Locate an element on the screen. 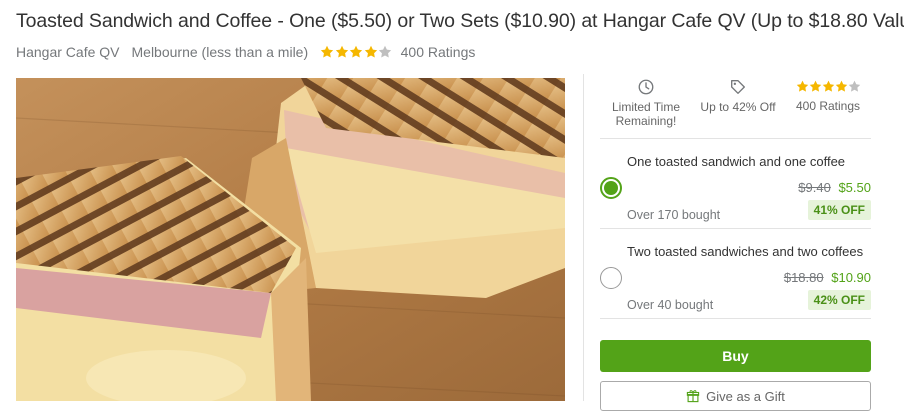 Image resolution: width=904 pixels, height=411 pixels. option-prices: $9.40 $5.50 is located at coordinates (834, 187).